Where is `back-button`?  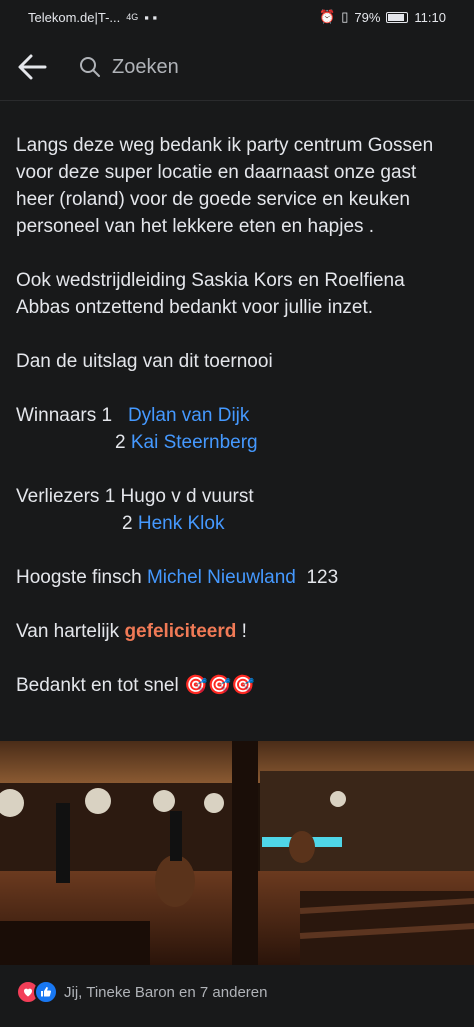 back-button is located at coordinates (32, 67).